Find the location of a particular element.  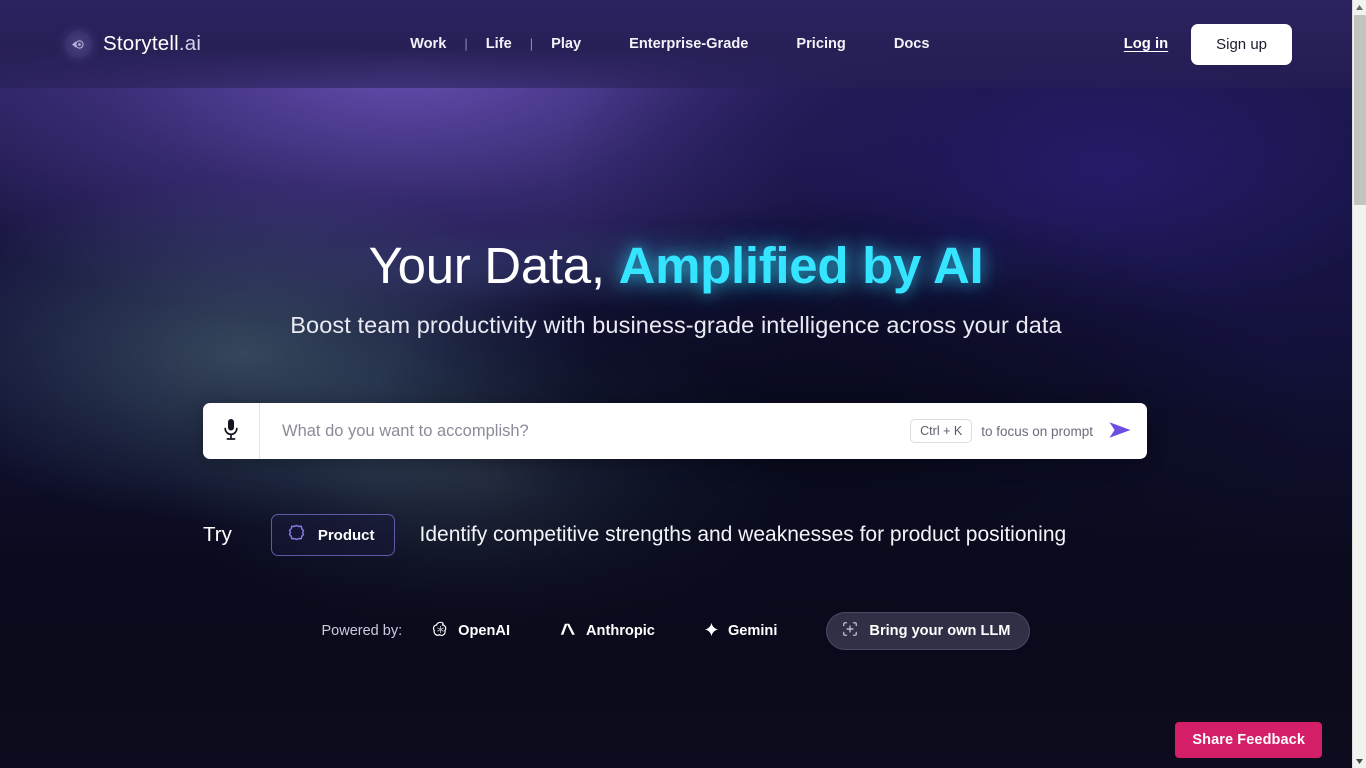

shortcut-hint-label: to focus on prompt is located at coordinates (1037, 431).